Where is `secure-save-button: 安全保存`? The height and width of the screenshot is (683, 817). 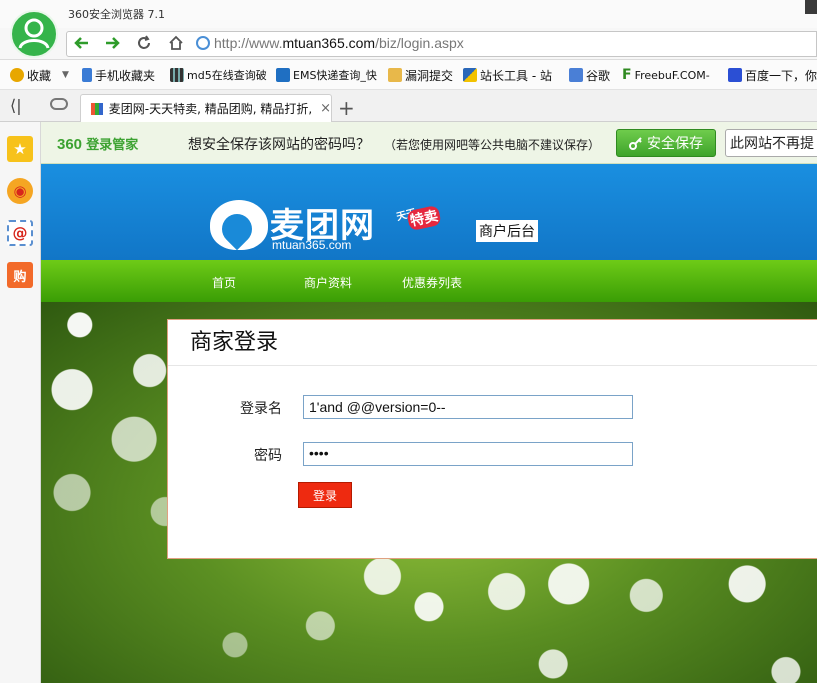
secure-save-button: 安全保存 is located at coordinates (666, 143).